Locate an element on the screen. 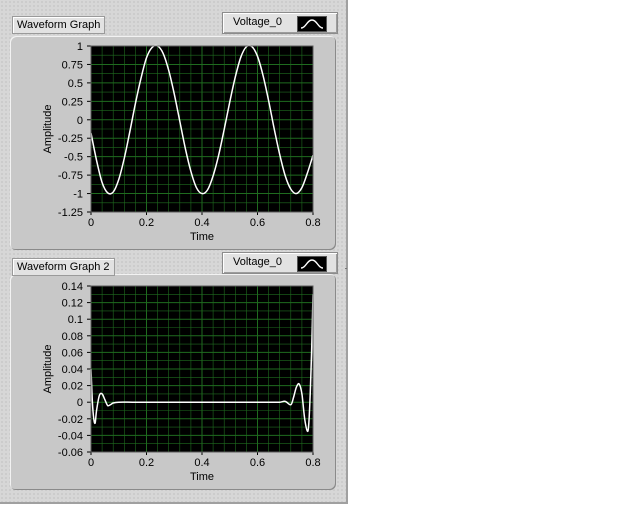 The width and height of the screenshot is (640, 512). graph-2-x-tick-label: 0 is located at coordinates (91, 463).